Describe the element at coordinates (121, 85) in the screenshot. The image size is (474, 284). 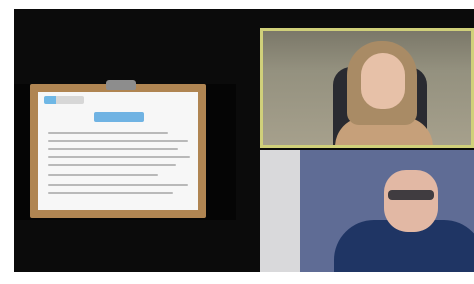
I see `clipboard-clip-icon` at that location.